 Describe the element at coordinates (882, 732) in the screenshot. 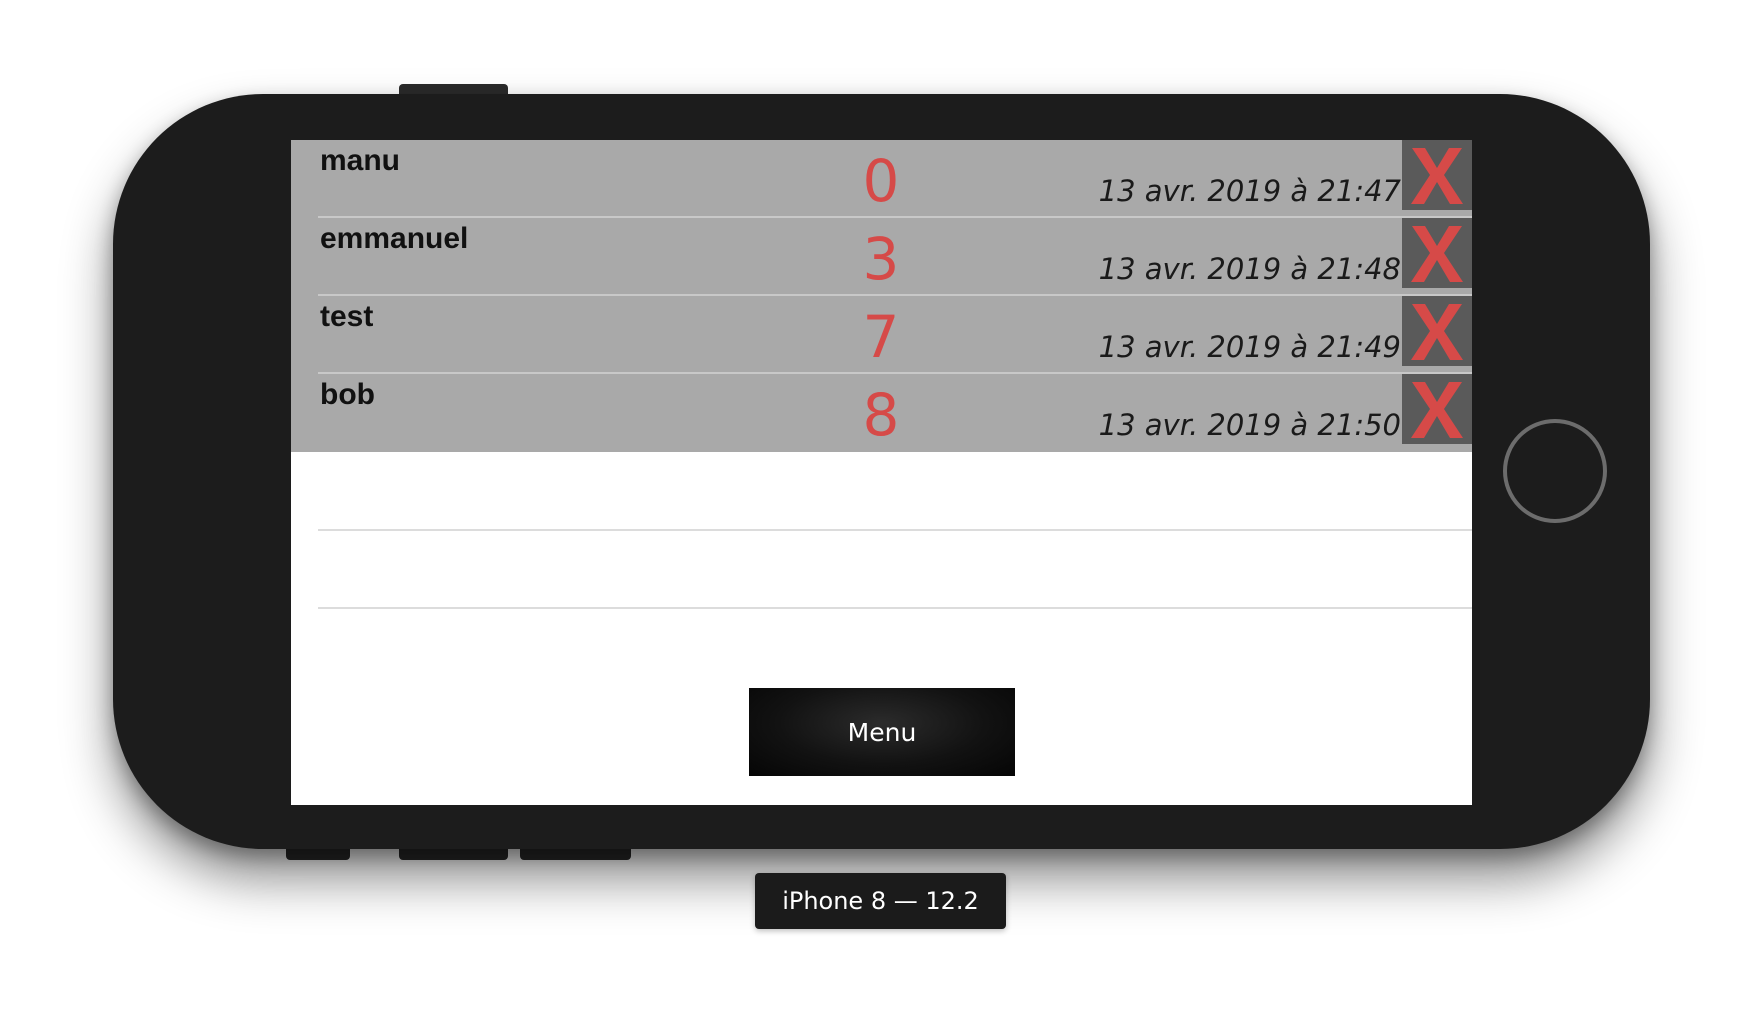

I see `menu-button: Menu` at that location.